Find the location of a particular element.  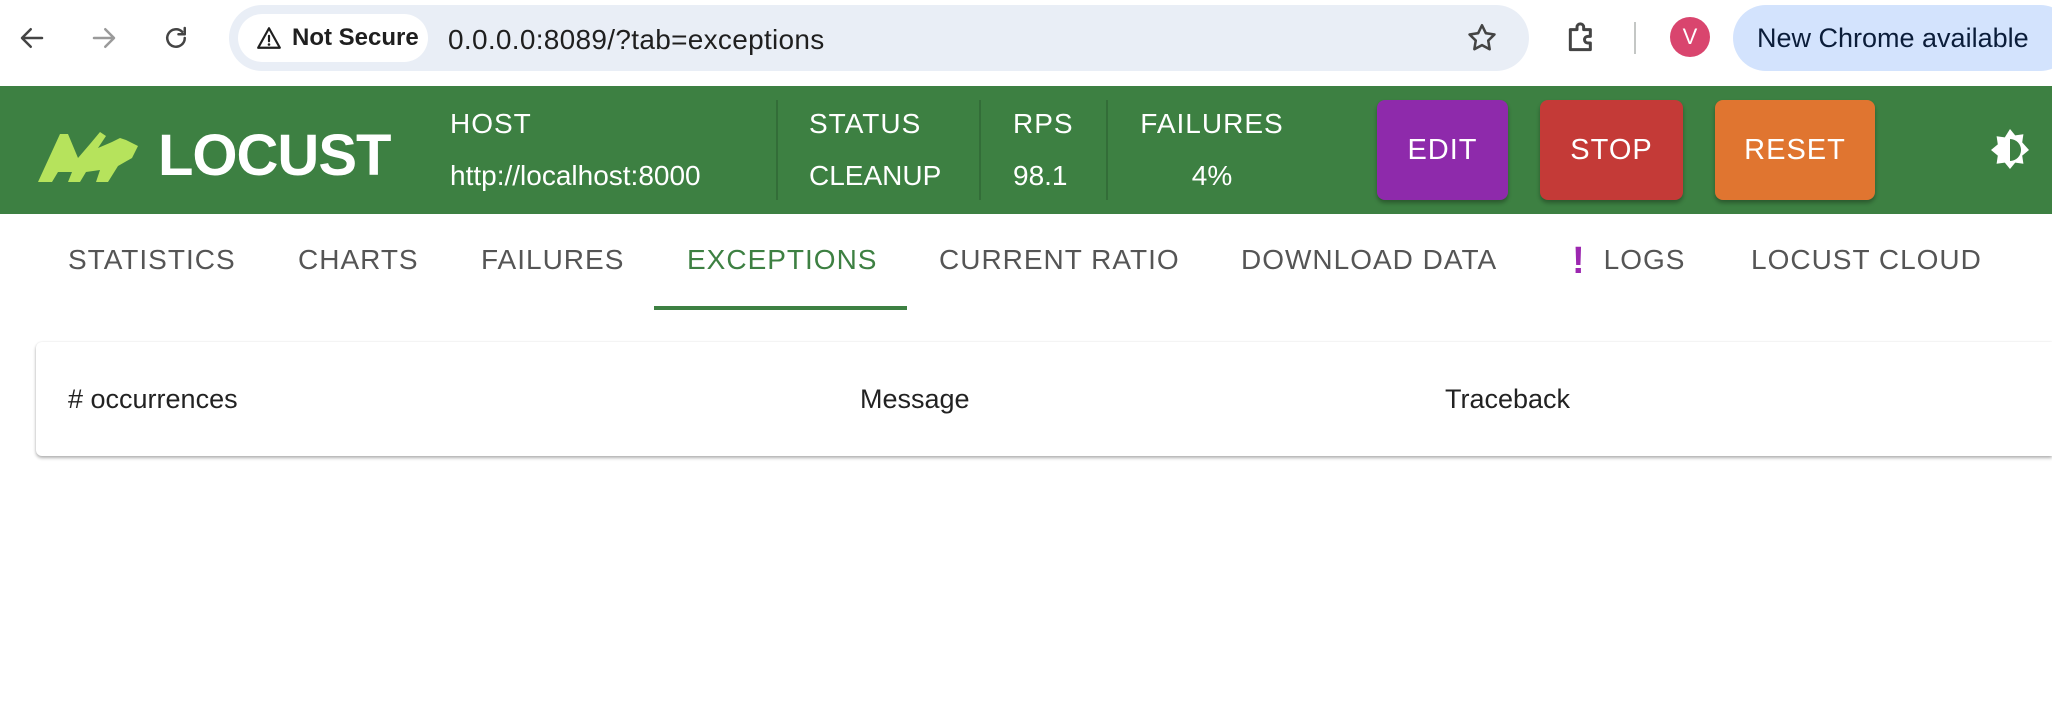

bookmark-star-icon is located at coordinates (1482, 40).